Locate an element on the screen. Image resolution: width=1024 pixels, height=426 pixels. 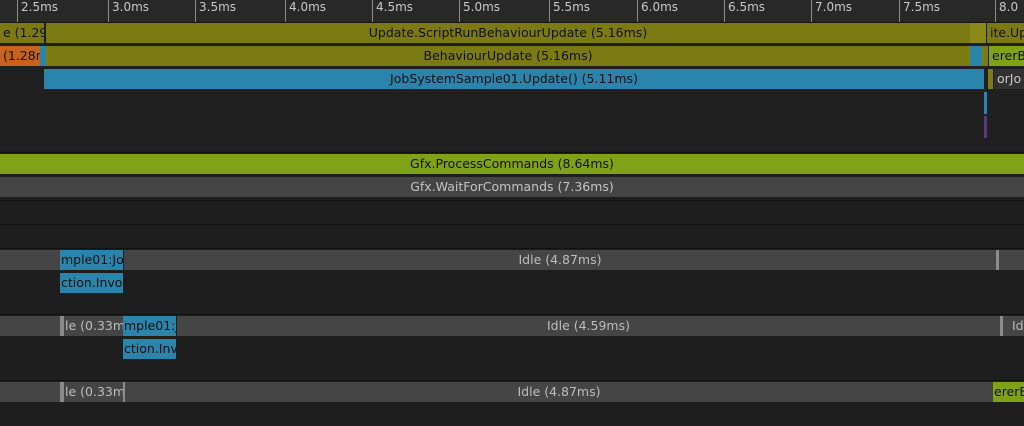
job-sample-bar: mple01:J is located at coordinates (149, 326).